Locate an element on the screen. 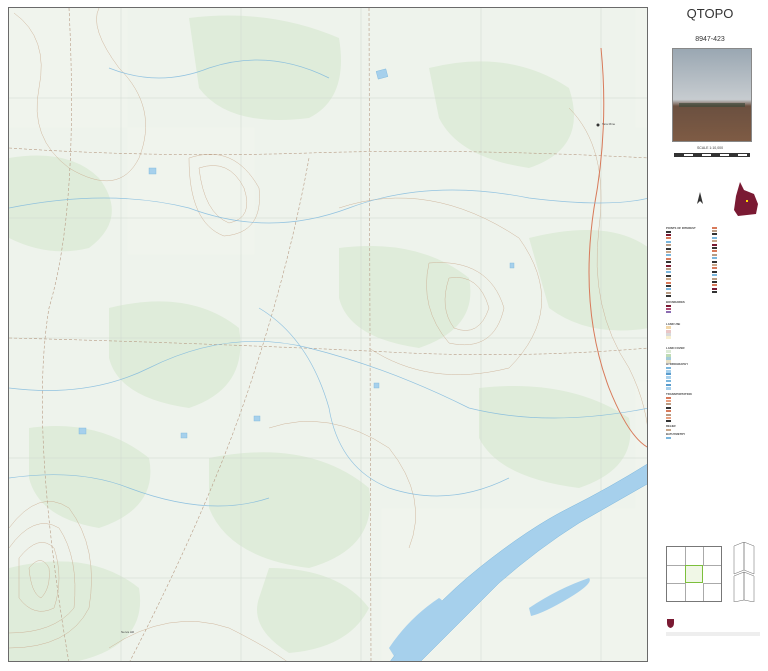  north-arrow-icon is located at coordinates (700, 198).